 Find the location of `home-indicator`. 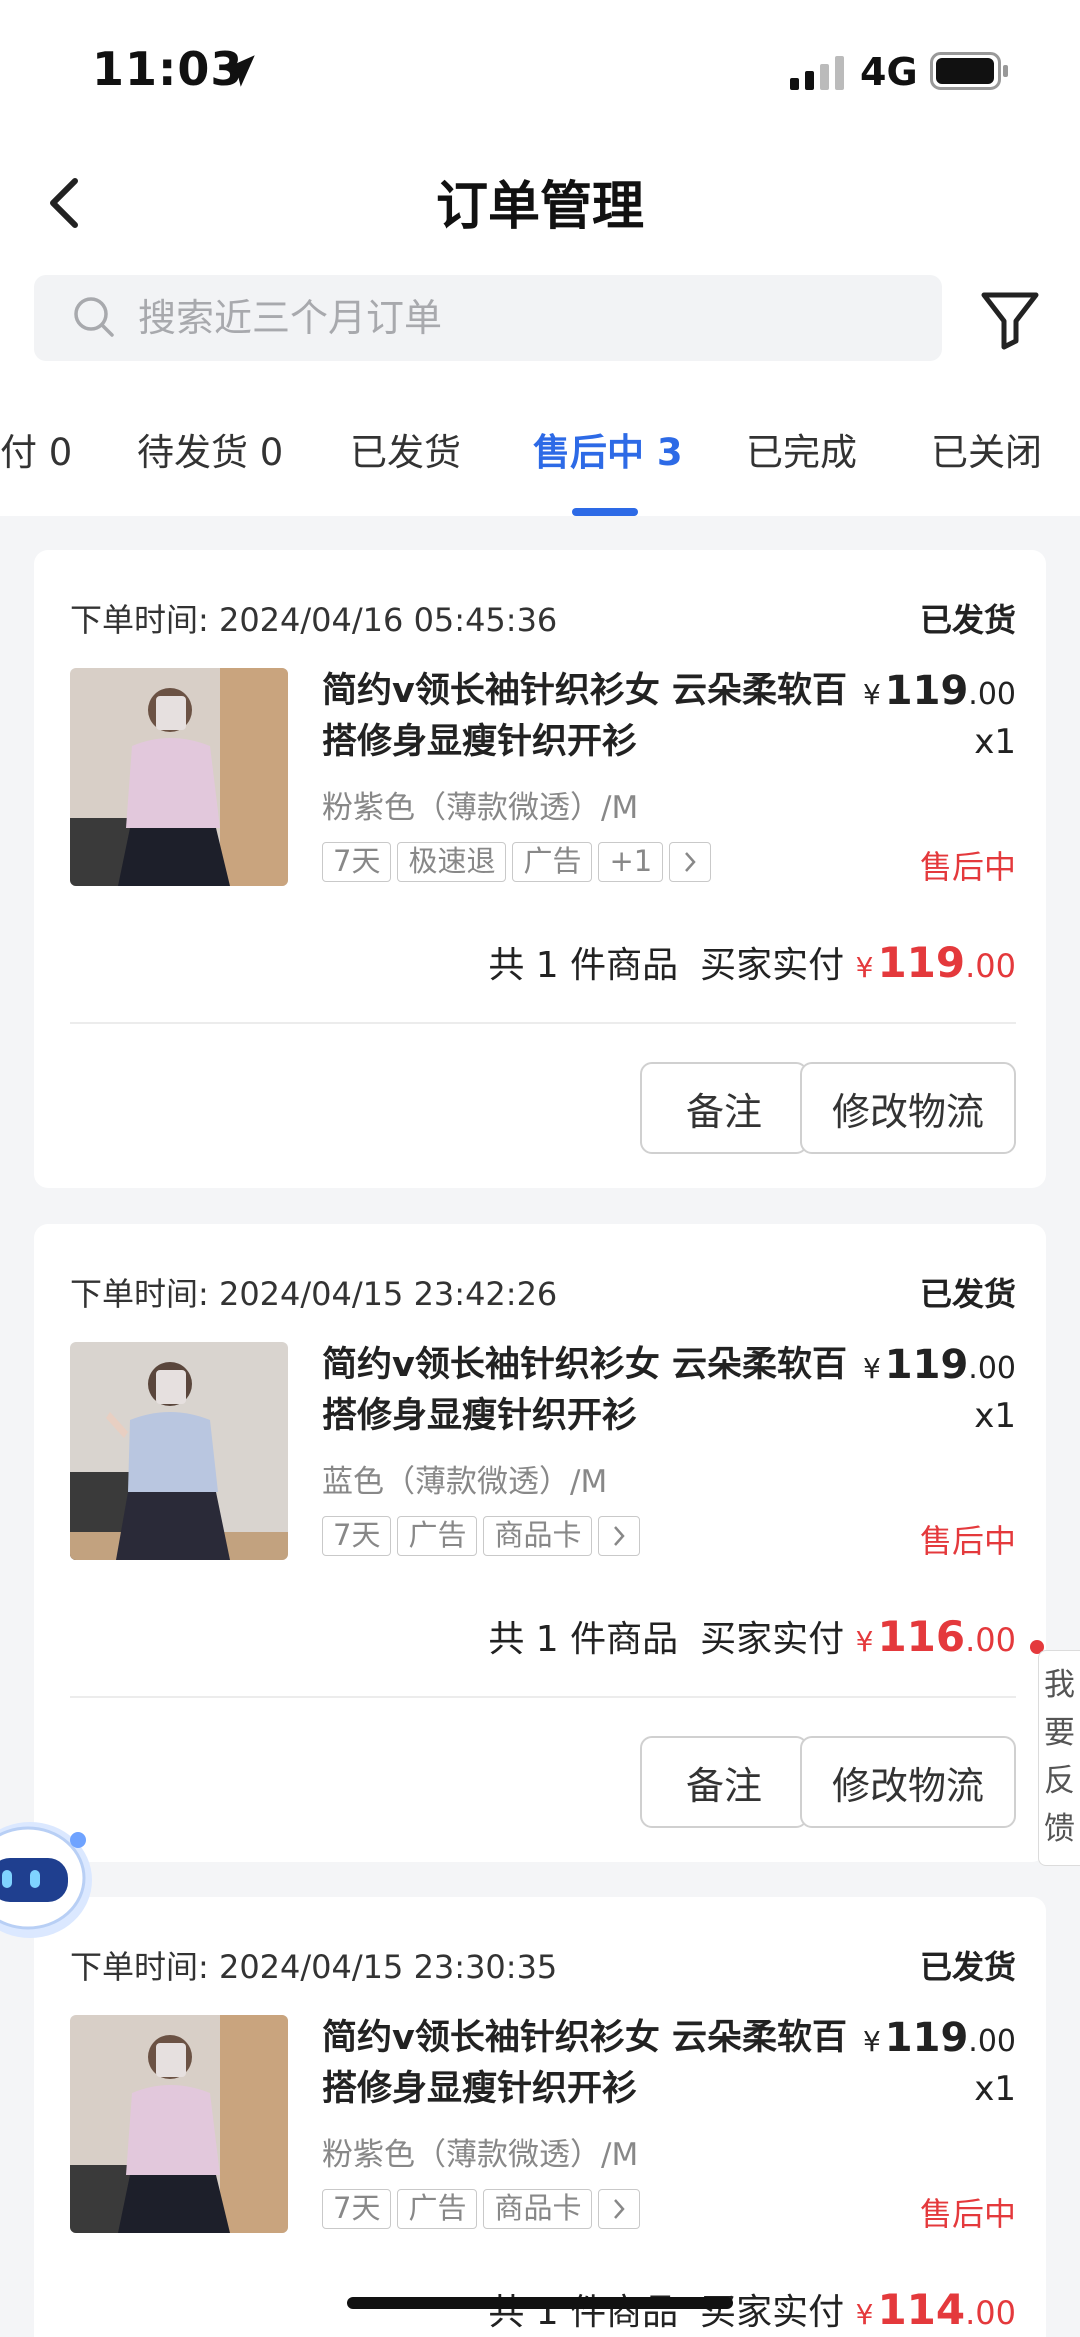

home-indicator is located at coordinates (540, 2303).